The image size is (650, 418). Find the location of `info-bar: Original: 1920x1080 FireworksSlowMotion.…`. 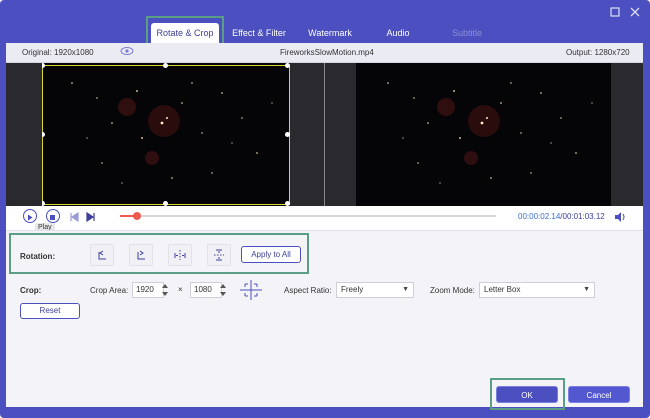

info-bar: Original: 1920x1080 FireworksSlowMotion.… is located at coordinates (324, 53).